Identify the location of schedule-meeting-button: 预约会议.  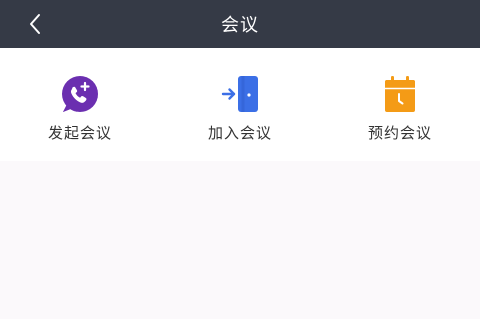
(400, 104).